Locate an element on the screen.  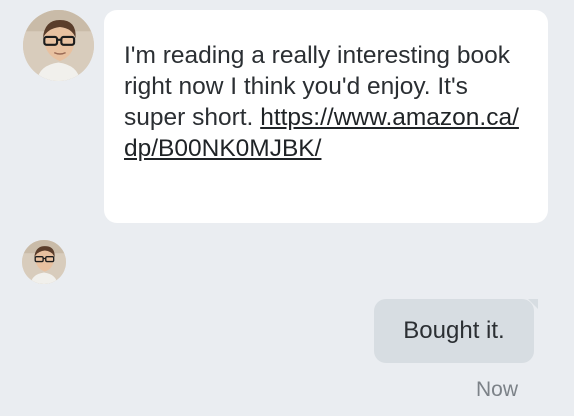
bubble-tail is located at coordinates (533, 304).